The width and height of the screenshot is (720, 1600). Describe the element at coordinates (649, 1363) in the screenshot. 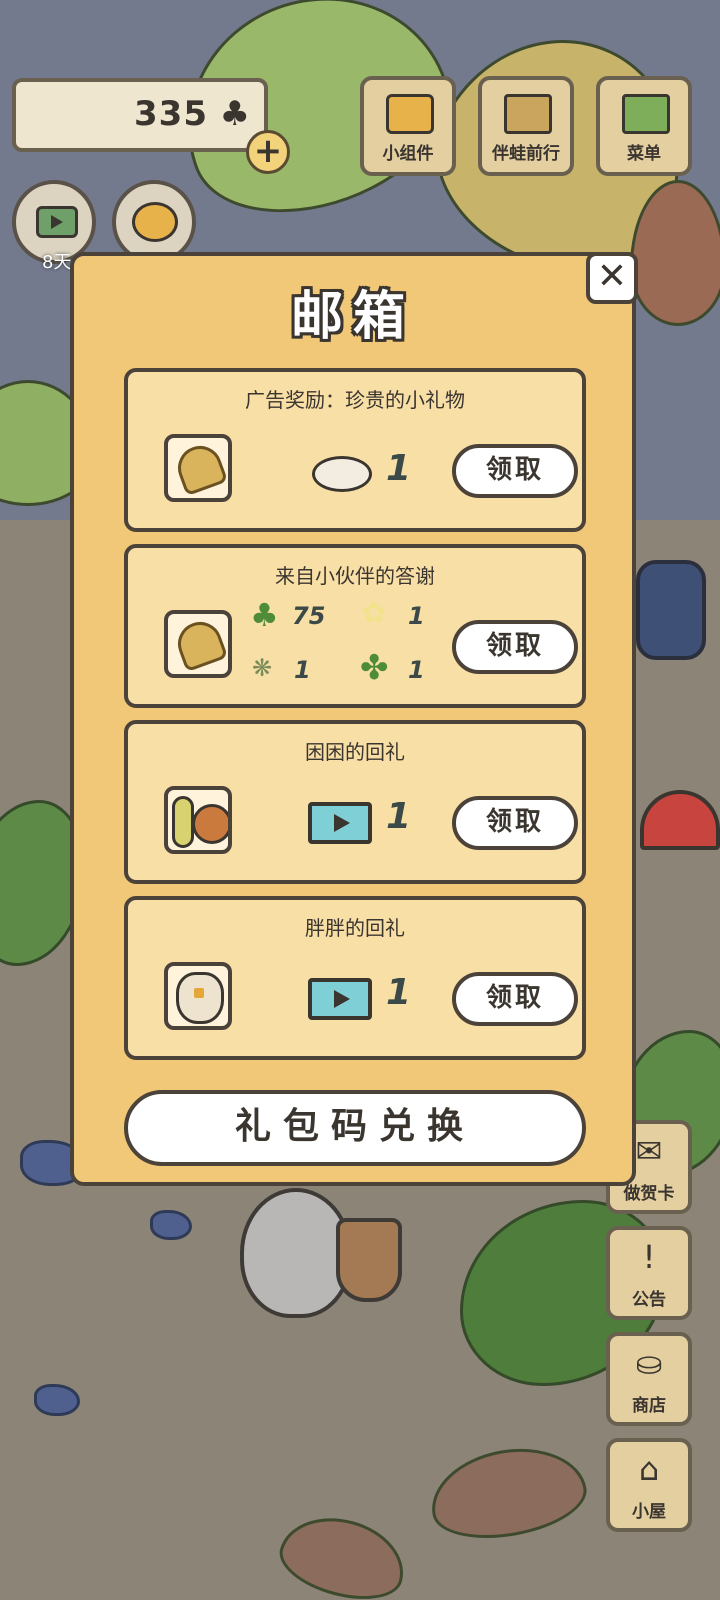

I see `shop-icon: ⛀` at that location.